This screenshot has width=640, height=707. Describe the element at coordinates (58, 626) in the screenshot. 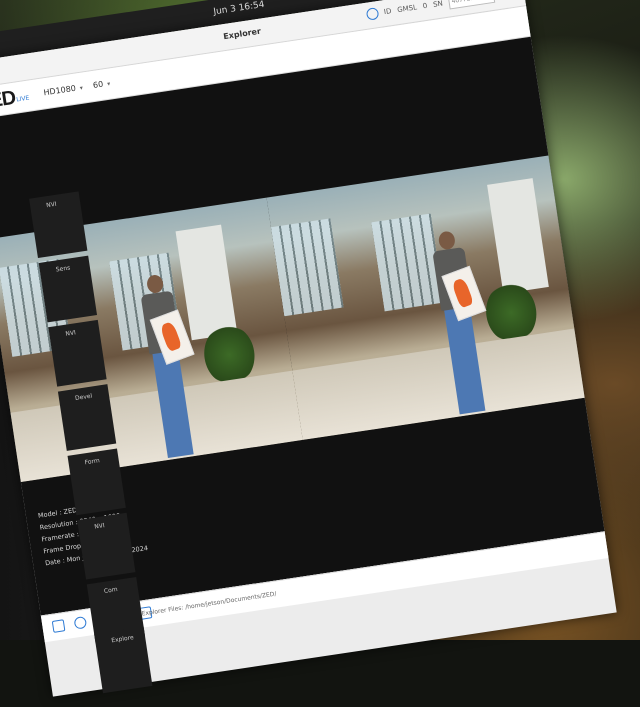

I see `folder-icon` at that location.